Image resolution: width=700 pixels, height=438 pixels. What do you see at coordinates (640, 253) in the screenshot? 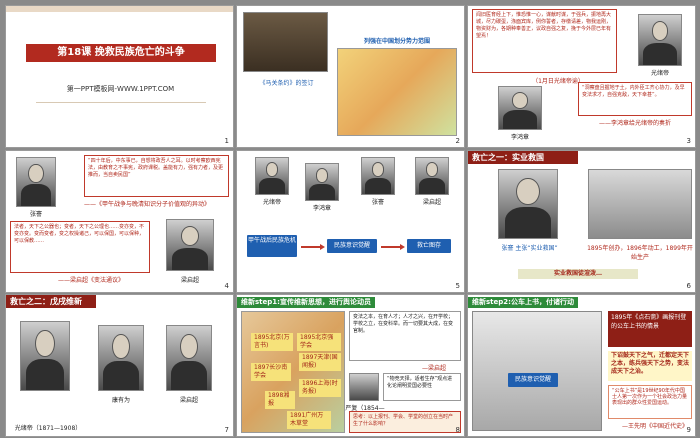
I see `factory-caption: 1895年创办，1896年动工，1899年开始生产` at bounding box center [640, 253].